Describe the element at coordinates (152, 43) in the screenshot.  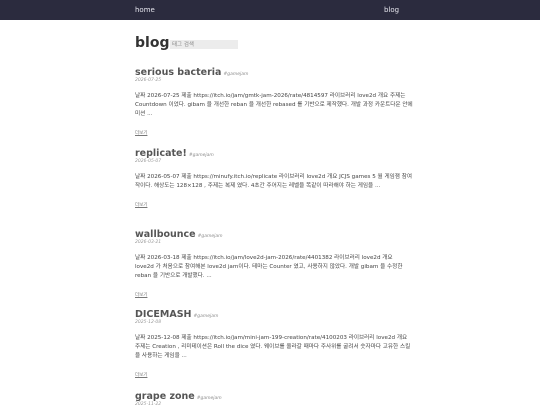
I see `page-title: blog` at that location.